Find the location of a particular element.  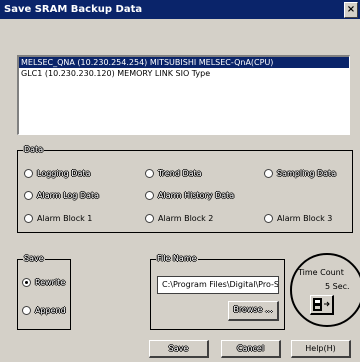

title-bar: Save SRAM Backup Data × is located at coordinates (180, 9).